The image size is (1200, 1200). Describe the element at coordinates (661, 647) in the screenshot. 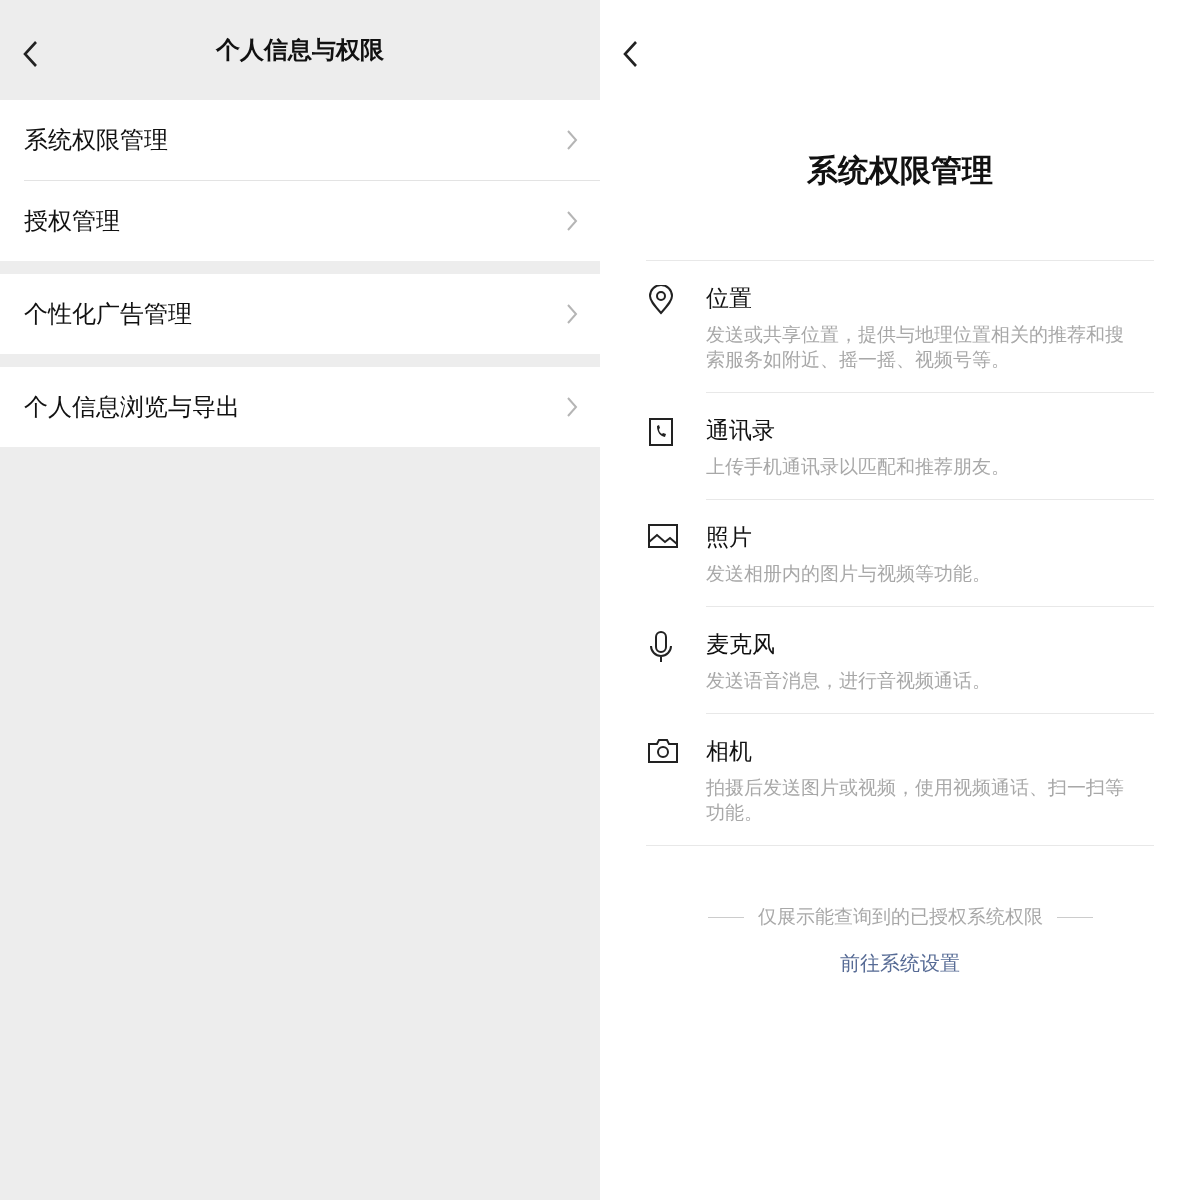

I see `microphone-icon` at that location.